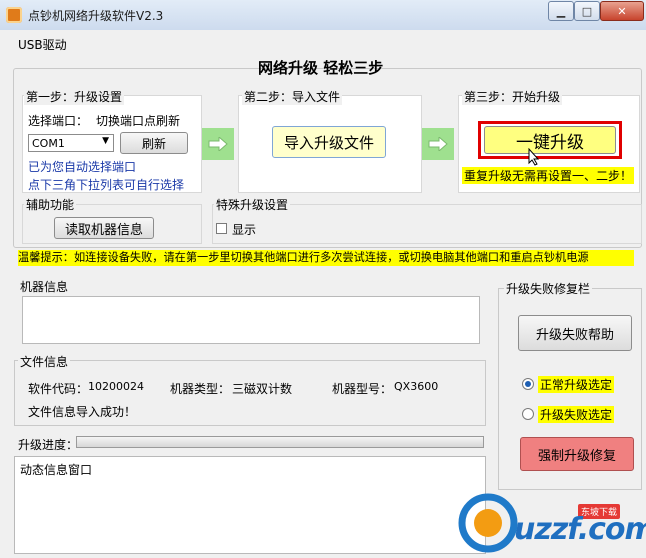 Image resolution: width=646 pixels, height=558 pixels. Describe the element at coordinates (244, 230) in the screenshot. I see `display-label: 显示` at that location.